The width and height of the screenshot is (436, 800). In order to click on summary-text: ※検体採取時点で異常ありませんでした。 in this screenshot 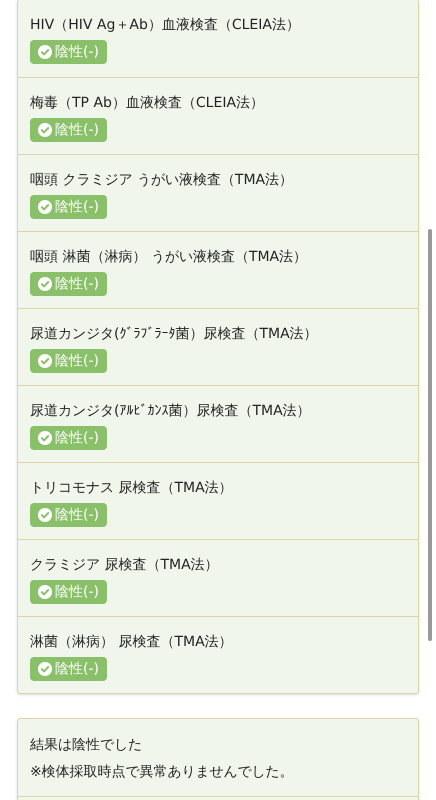, I will do `click(162, 772)`.